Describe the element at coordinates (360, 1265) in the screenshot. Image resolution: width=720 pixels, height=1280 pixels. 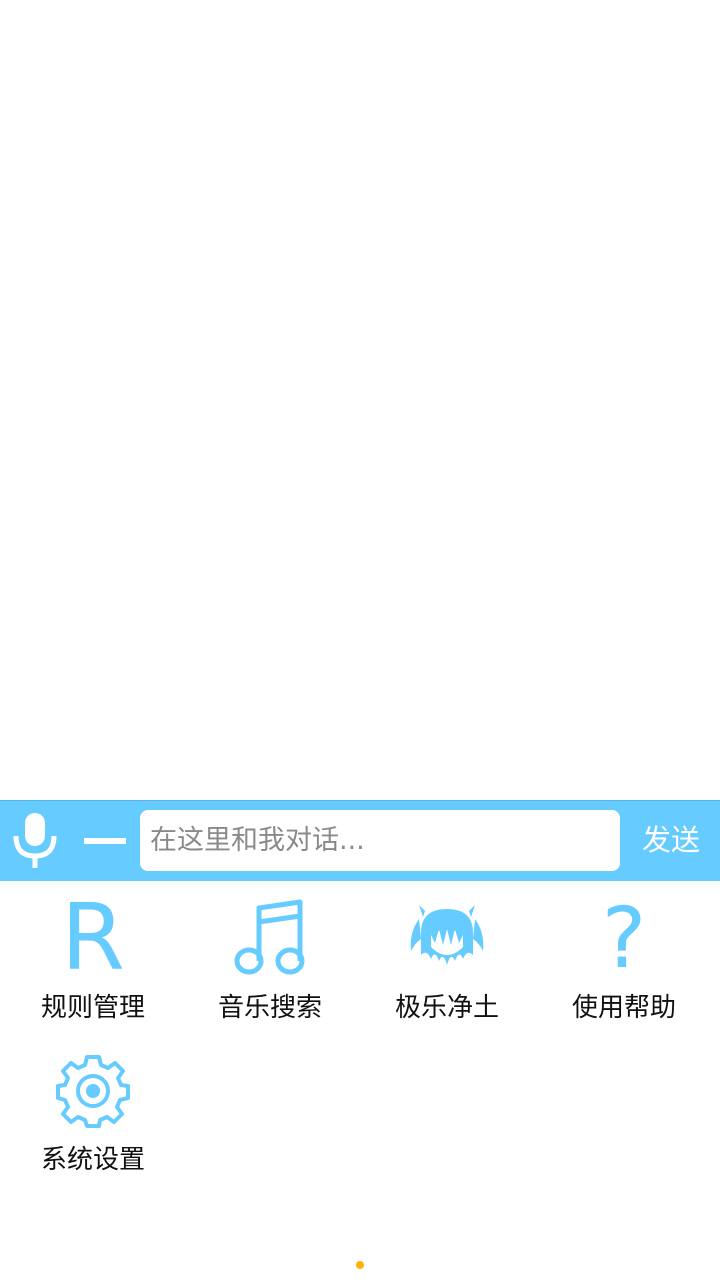
I see `page-indicator-dot` at that location.